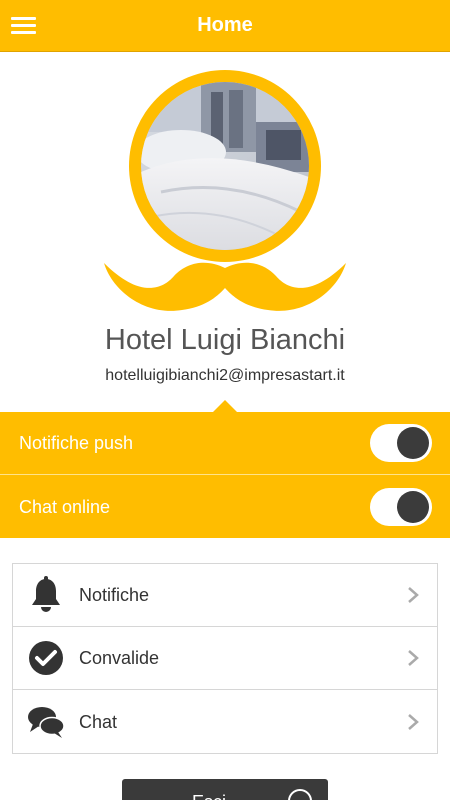 The height and width of the screenshot is (800, 450). I want to click on chat-online-toggle, so click(401, 507).